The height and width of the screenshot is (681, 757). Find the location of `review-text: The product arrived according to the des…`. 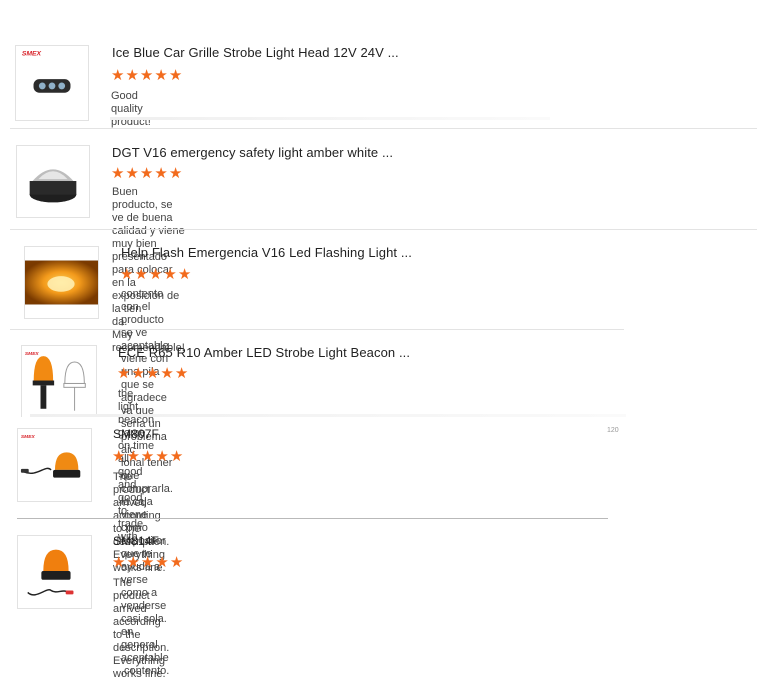

review-text: The product arrived according to the des… is located at coordinates (141, 628).